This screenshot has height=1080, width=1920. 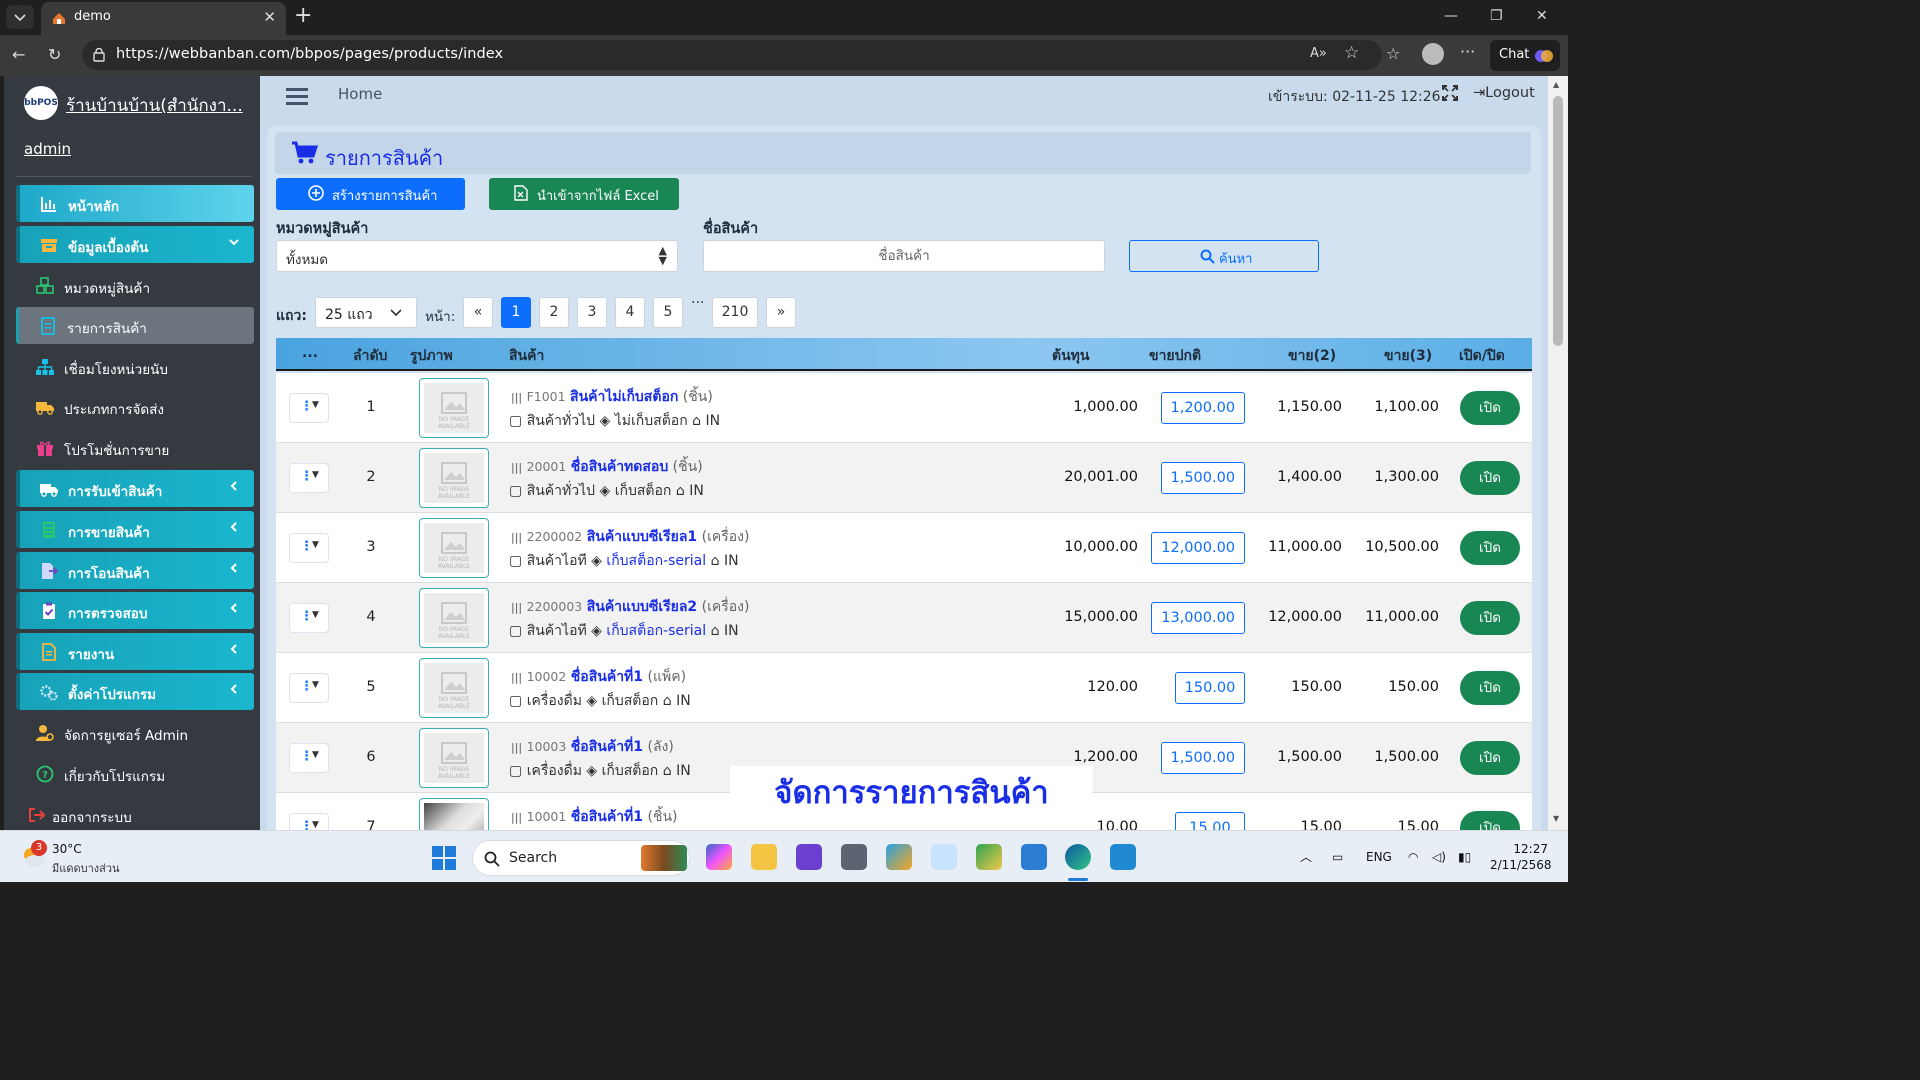 I want to click on logout-link: ⇥Logout, so click(x=1504, y=93).